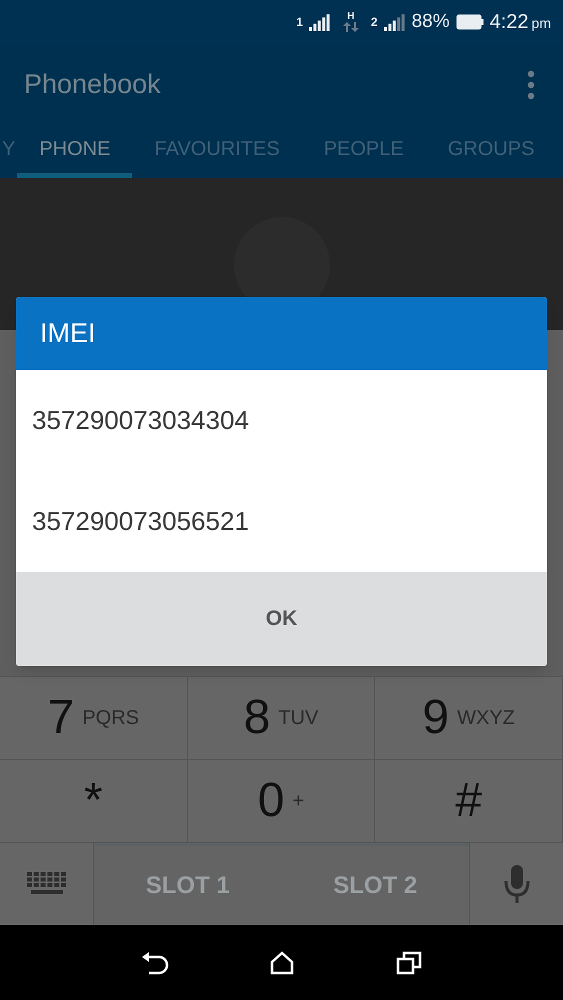 This screenshot has width=563, height=1000. I want to click on dial-key: *, so click(94, 800).